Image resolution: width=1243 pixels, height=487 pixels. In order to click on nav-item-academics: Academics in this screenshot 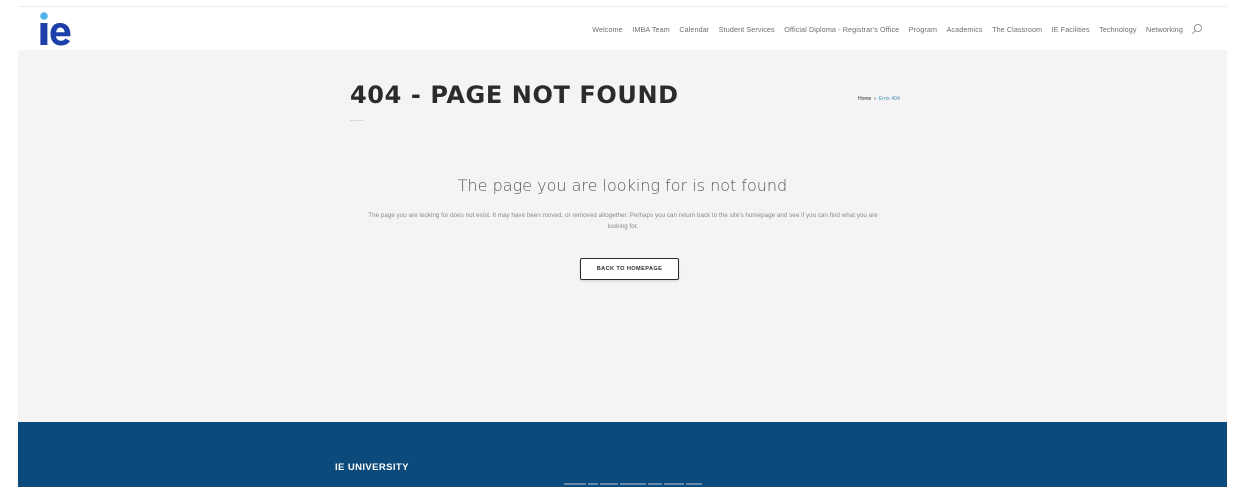, I will do `click(965, 29)`.